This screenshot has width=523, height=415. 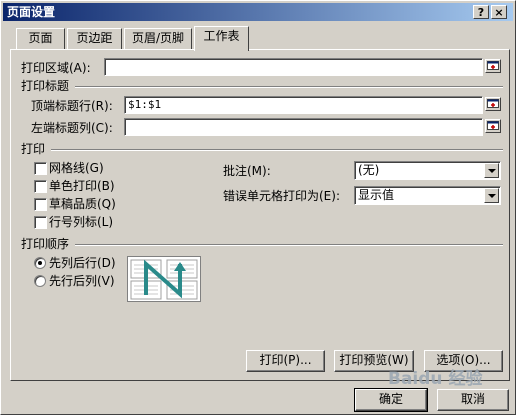 I want to click on black-white-label: 单色打印(B), so click(x=82, y=186).